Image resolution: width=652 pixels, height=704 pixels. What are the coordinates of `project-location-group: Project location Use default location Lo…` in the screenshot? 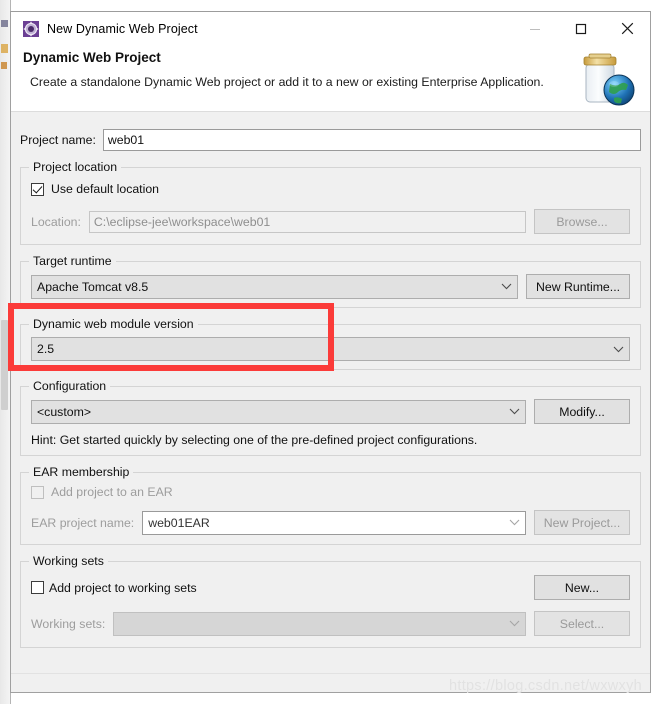 It's located at (330, 202).